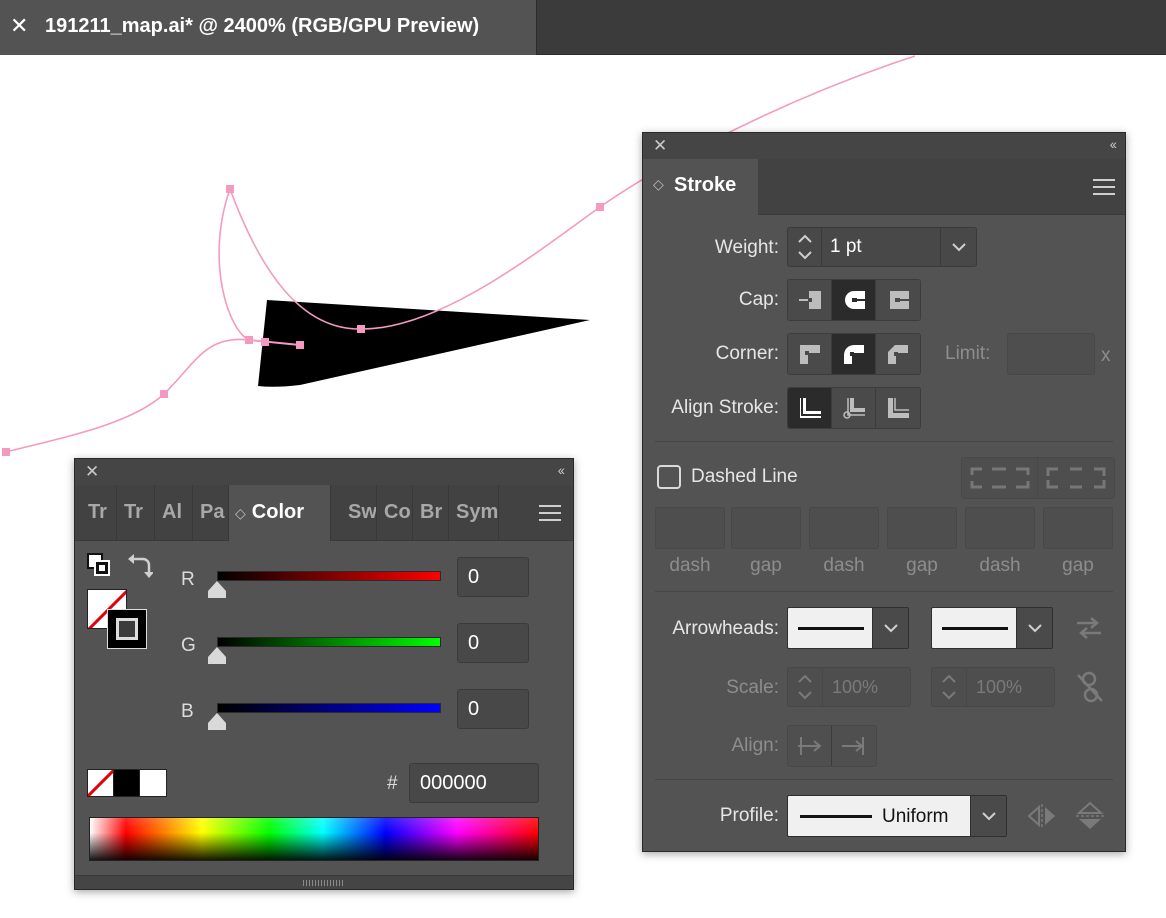 This screenshot has width=1166, height=918. What do you see at coordinates (424, 343) in the screenshot?
I see `black-triangle-shape` at bounding box center [424, 343].